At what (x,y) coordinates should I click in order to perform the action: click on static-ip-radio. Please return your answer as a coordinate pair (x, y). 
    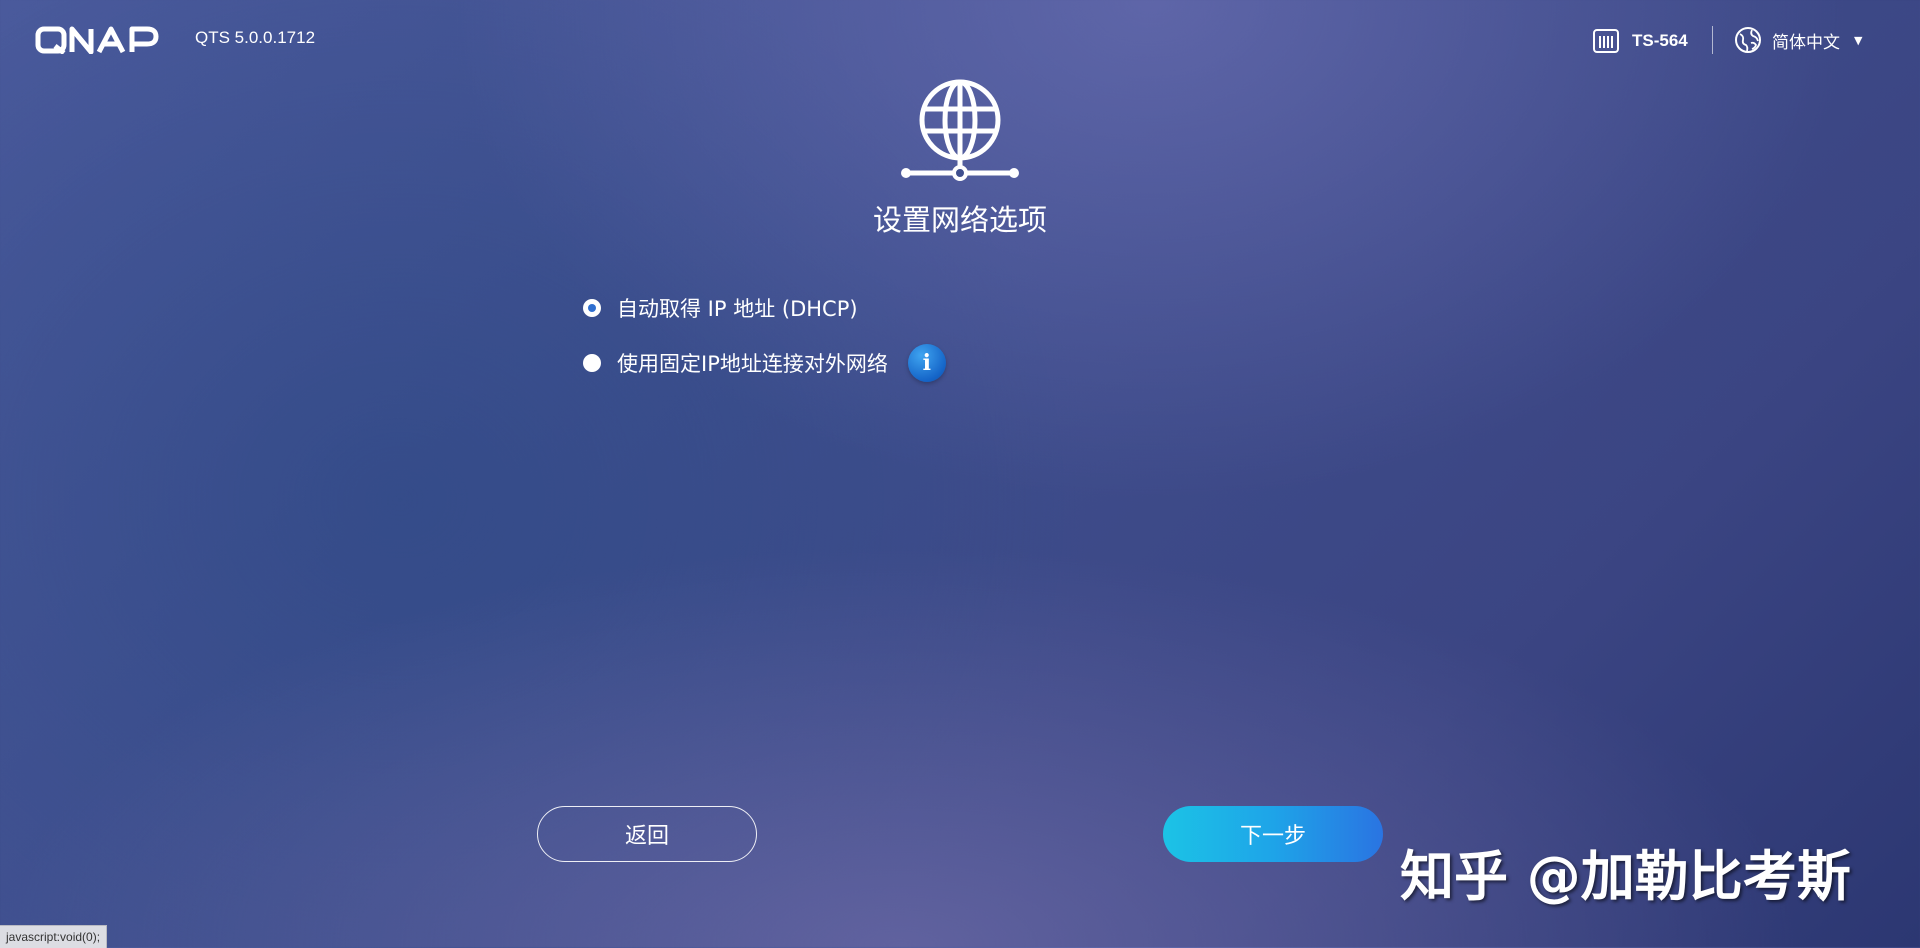
    Looking at the image, I should click on (592, 363).